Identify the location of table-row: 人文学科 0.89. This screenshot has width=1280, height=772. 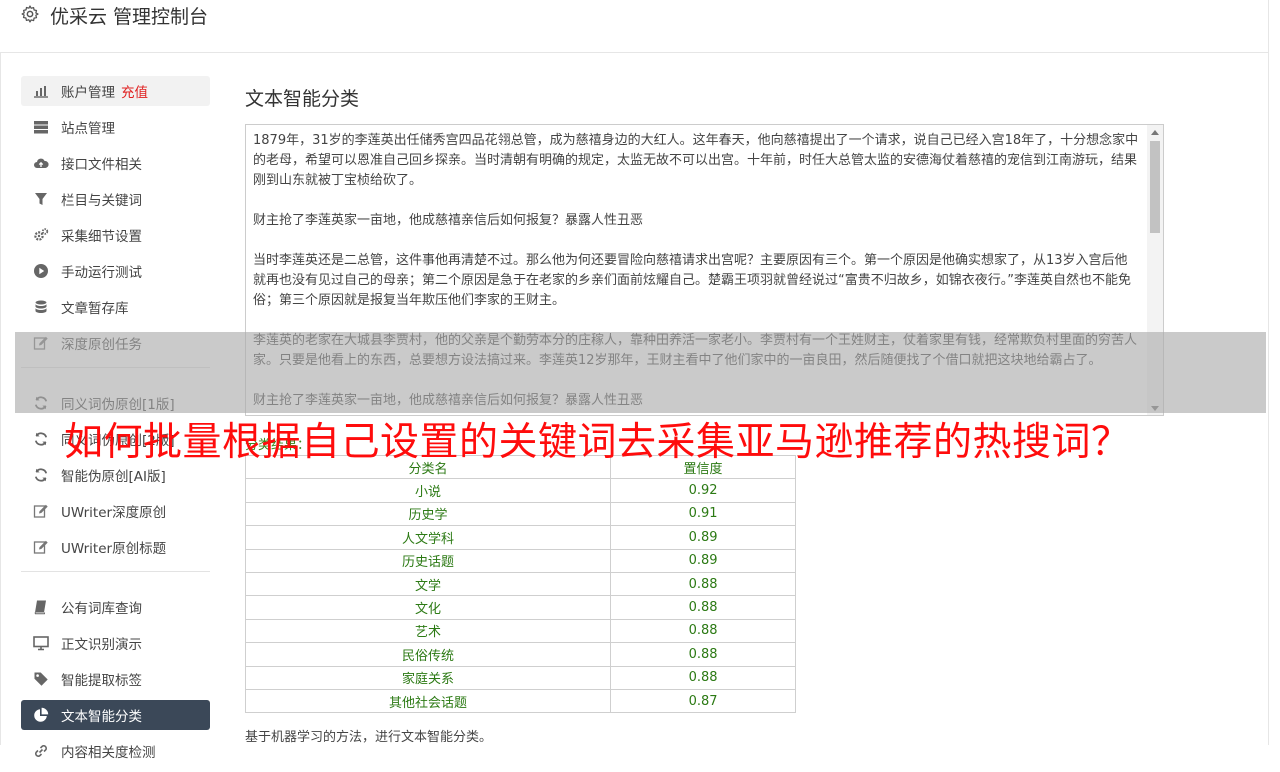
(520, 537).